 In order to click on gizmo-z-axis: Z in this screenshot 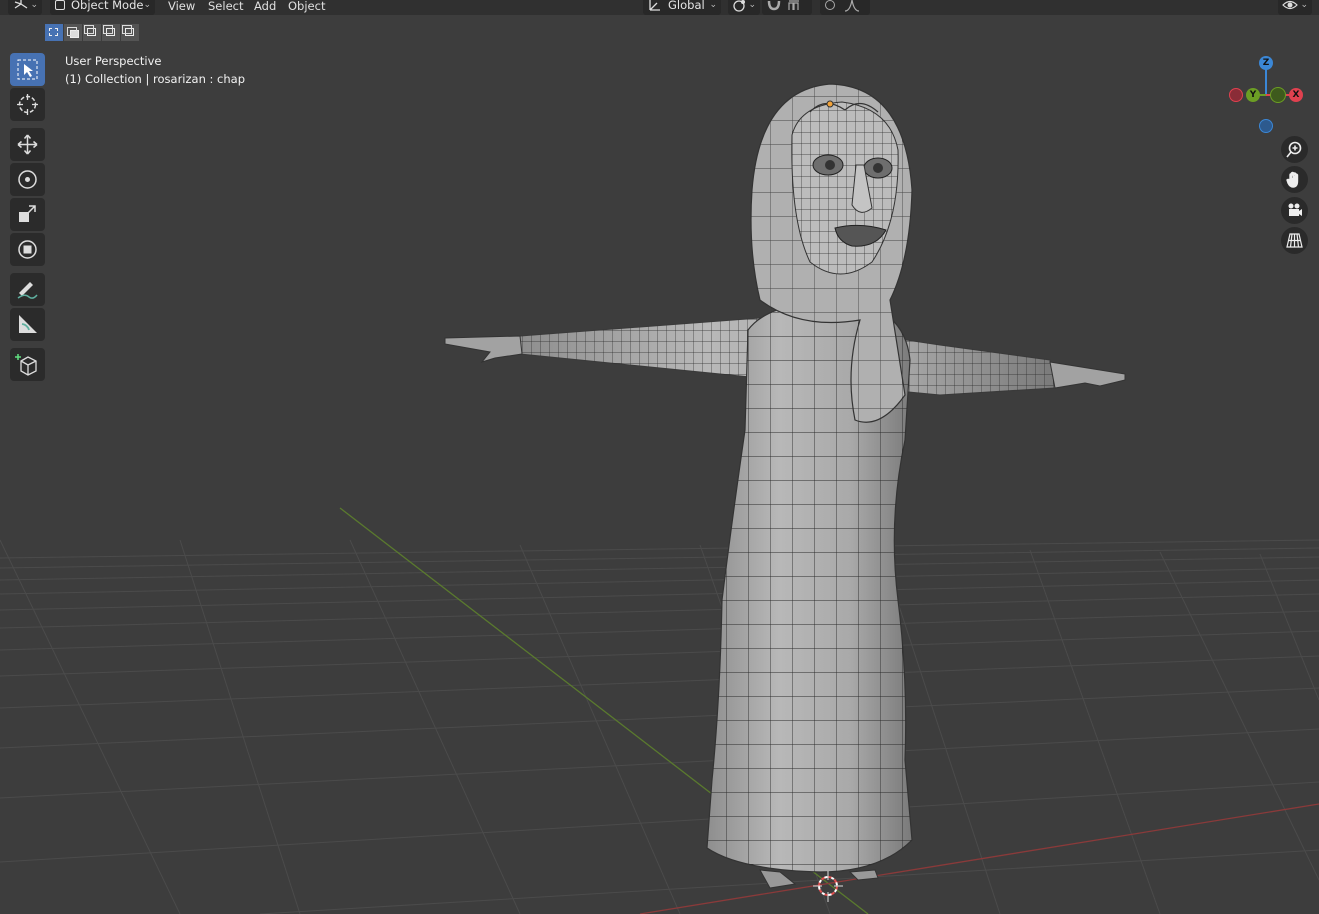, I will do `click(1266, 63)`.